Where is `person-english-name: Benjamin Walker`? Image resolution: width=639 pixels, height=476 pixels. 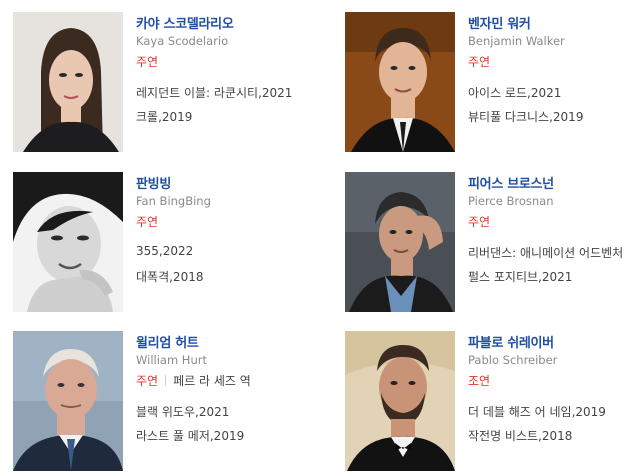
person-english-name: Benjamin Walker is located at coordinates (516, 41).